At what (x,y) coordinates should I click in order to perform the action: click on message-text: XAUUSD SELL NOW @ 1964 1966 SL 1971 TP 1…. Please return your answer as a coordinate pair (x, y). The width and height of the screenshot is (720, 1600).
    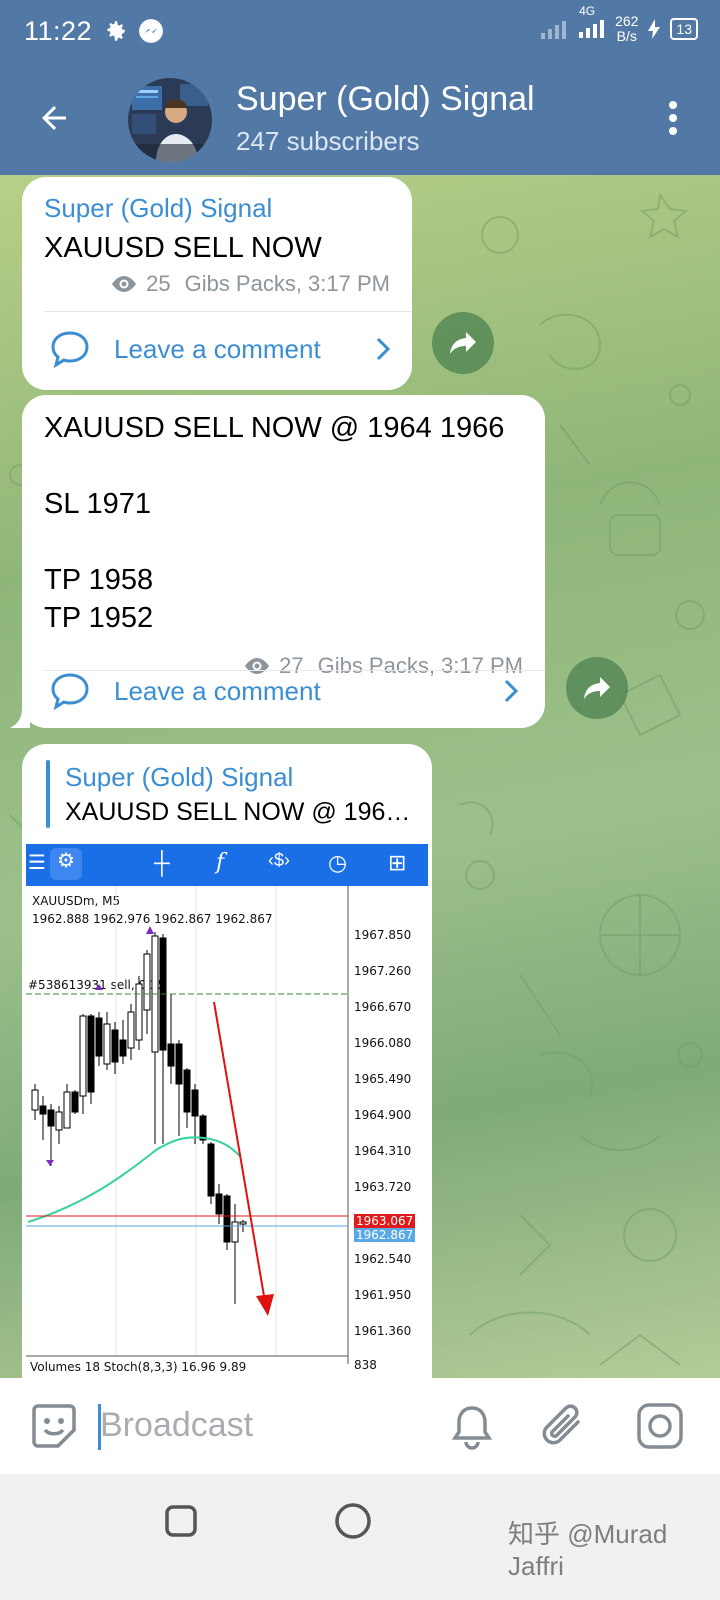
    Looking at the image, I should click on (274, 523).